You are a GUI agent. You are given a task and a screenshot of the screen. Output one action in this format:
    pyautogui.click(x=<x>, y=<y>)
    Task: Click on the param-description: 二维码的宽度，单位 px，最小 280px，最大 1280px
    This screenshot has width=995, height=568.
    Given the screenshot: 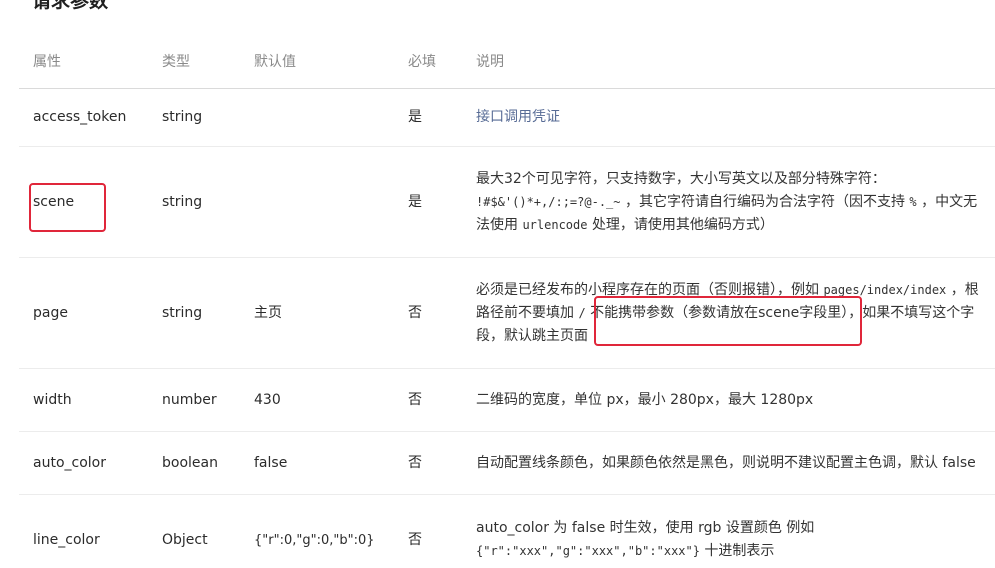 What is the action you would take?
    pyautogui.click(x=735, y=400)
    